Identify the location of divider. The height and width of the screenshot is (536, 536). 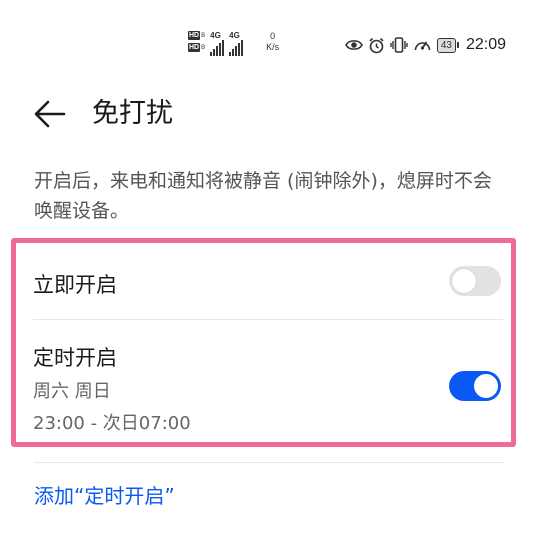
(269, 462).